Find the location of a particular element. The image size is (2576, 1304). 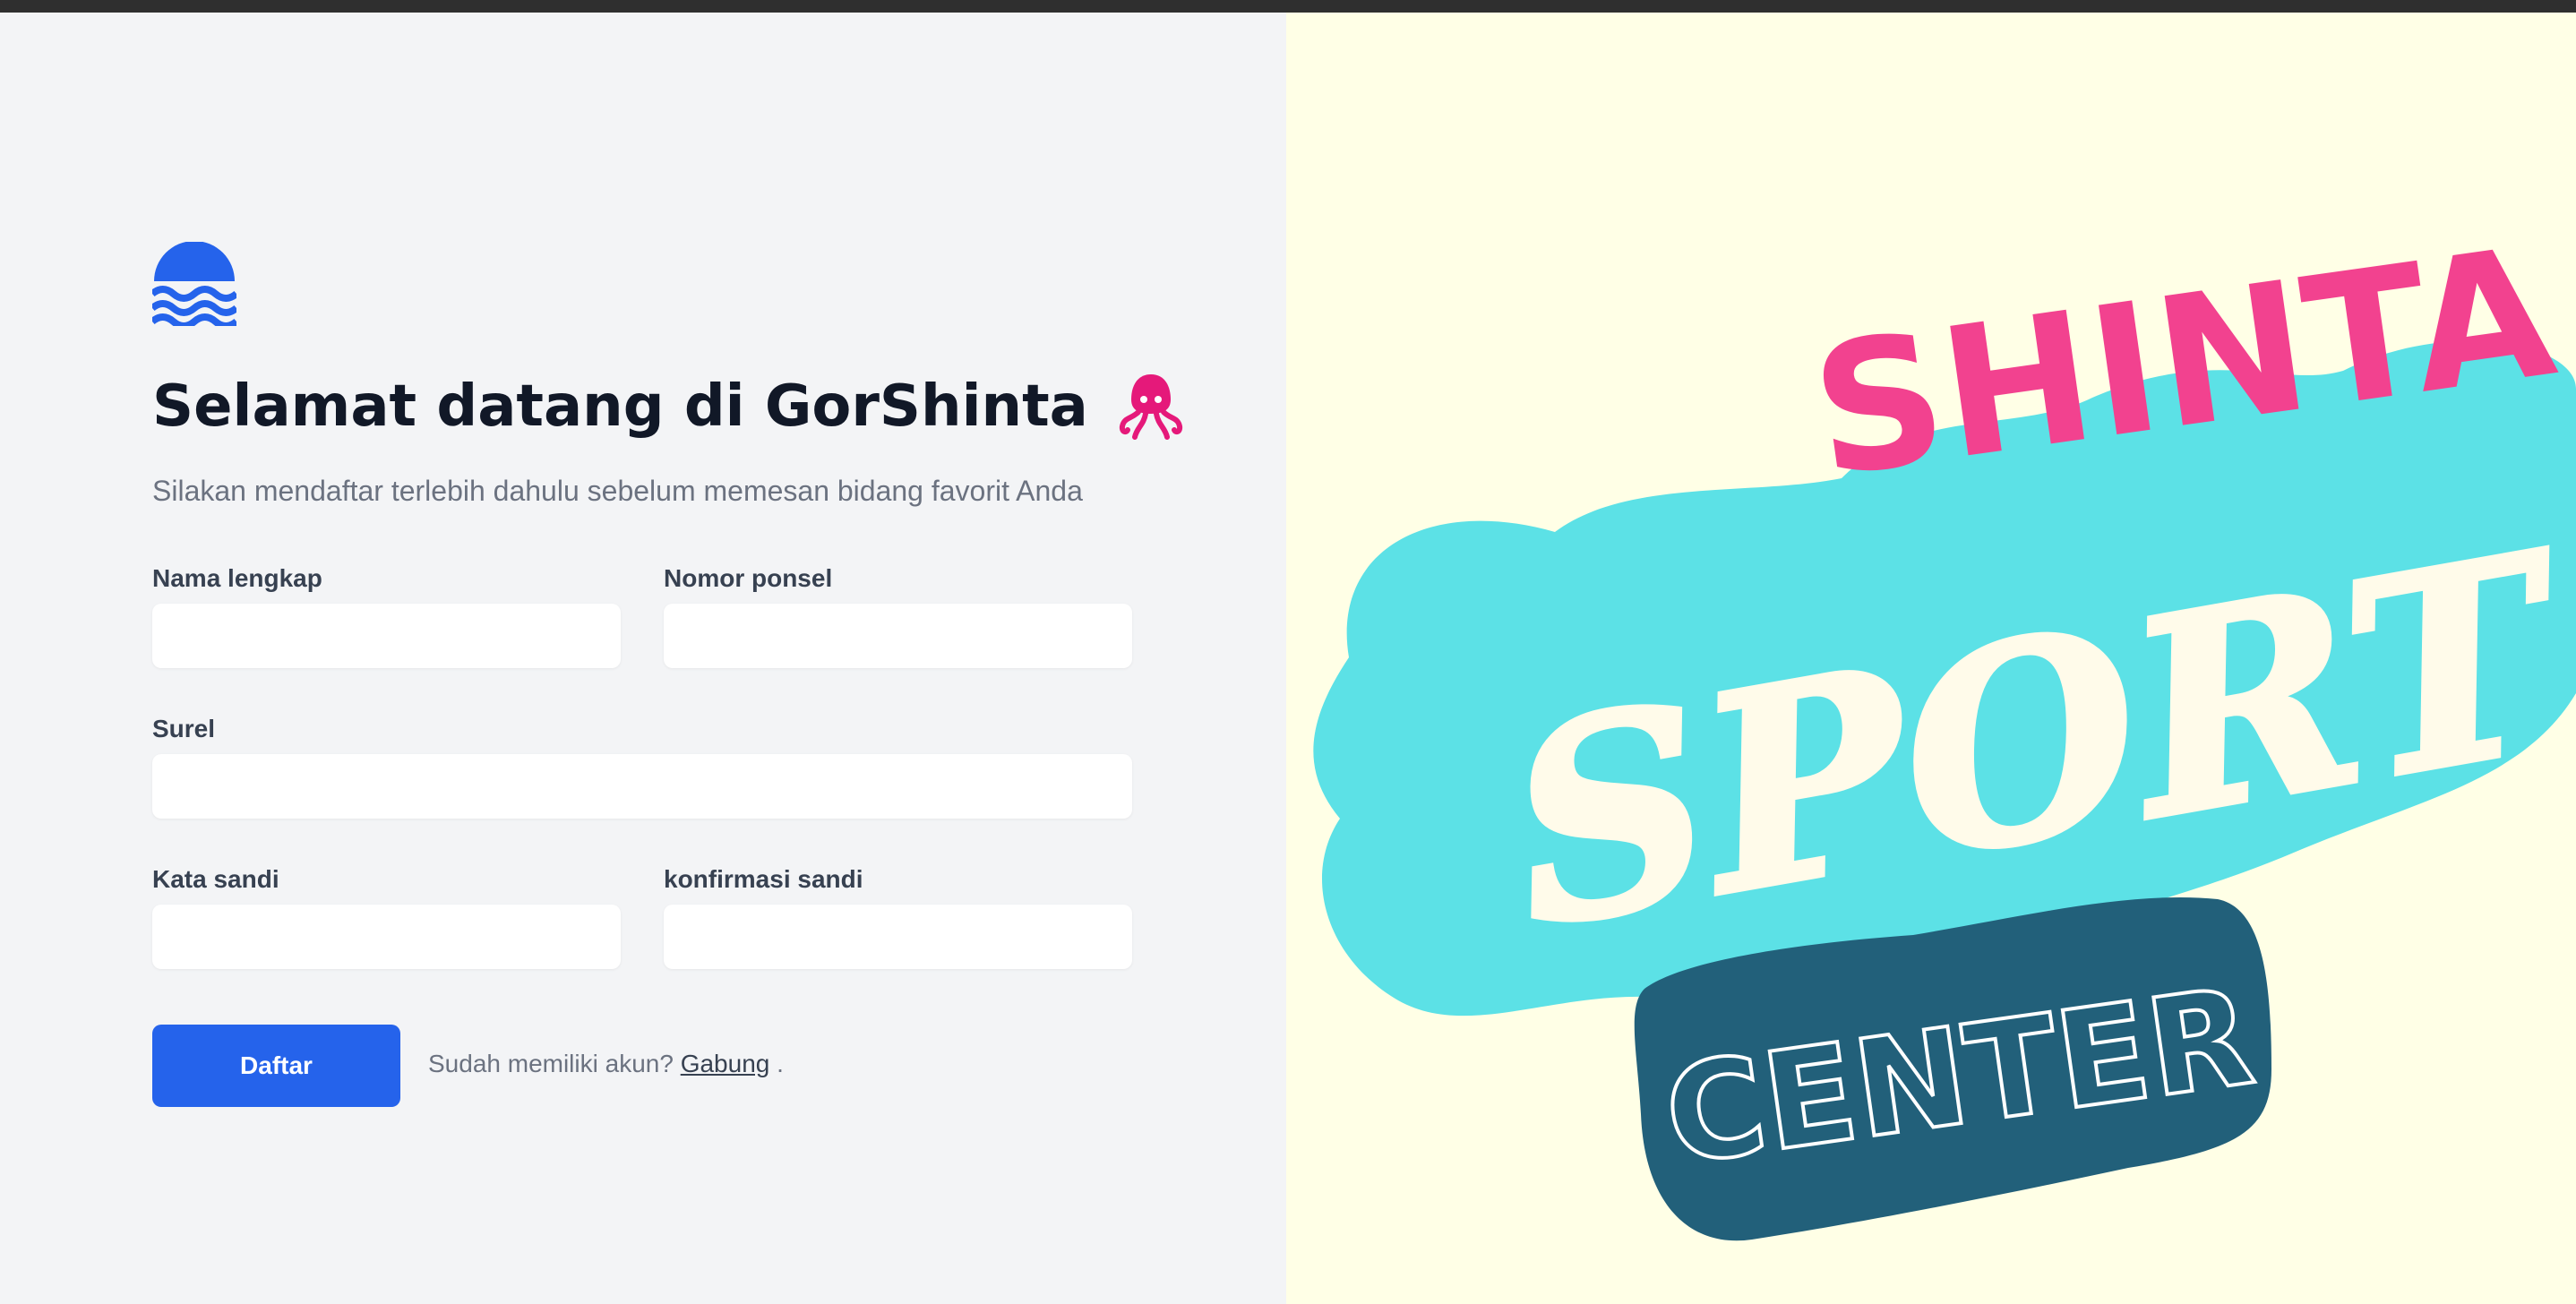

page-title: Selamat datang di GorShinta is located at coordinates (667, 406).